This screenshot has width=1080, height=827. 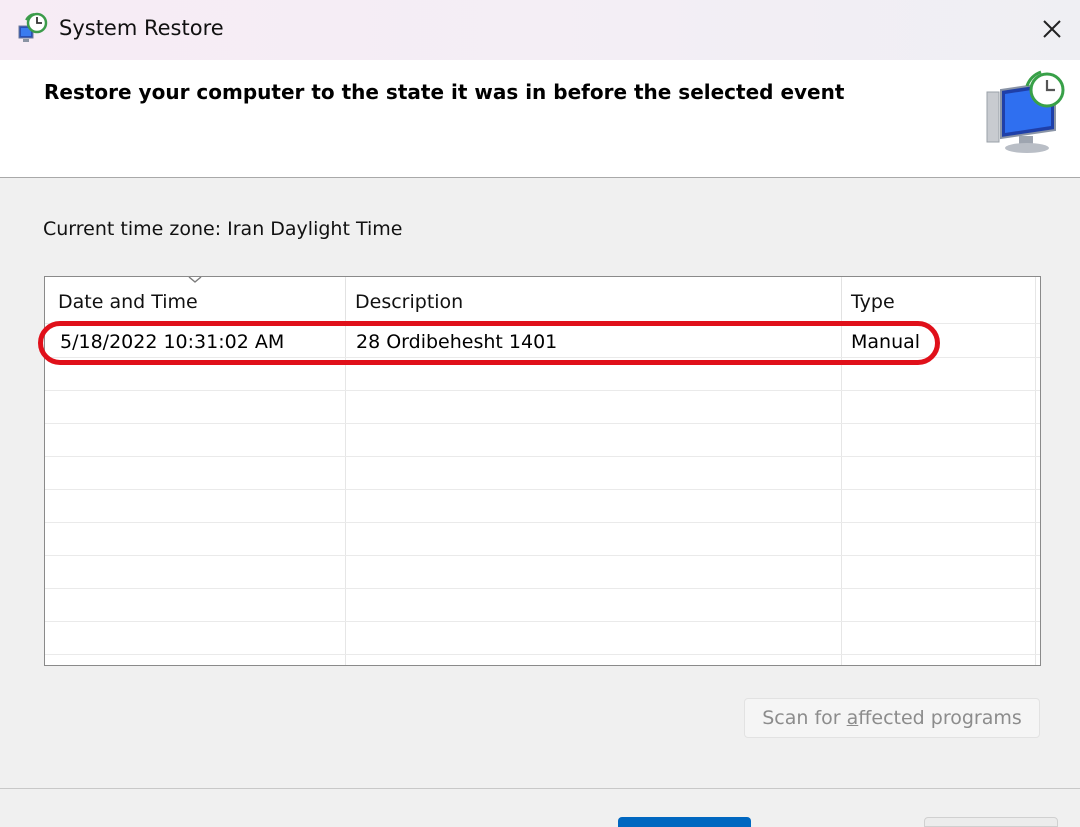 I want to click on scan-mnemonic: a, so click(x=852, y=718).